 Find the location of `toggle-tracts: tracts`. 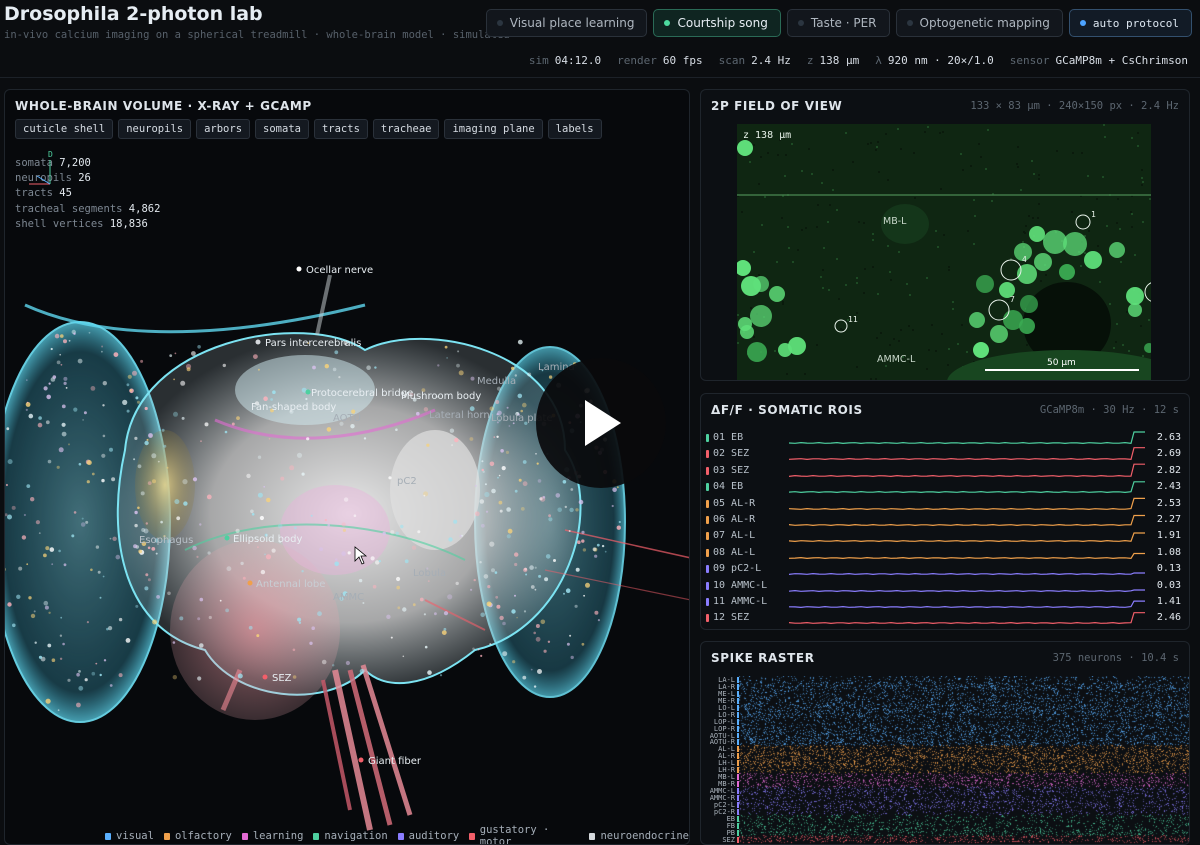

toggle-tracts: tracts is located at coordinates (340, 129).